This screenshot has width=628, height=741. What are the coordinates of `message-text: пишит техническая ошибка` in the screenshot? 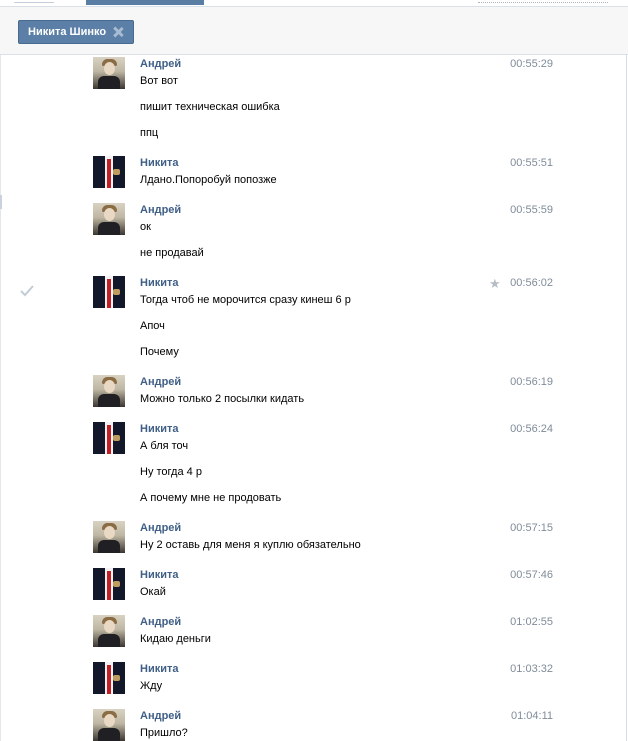 It's located at (210, 107).